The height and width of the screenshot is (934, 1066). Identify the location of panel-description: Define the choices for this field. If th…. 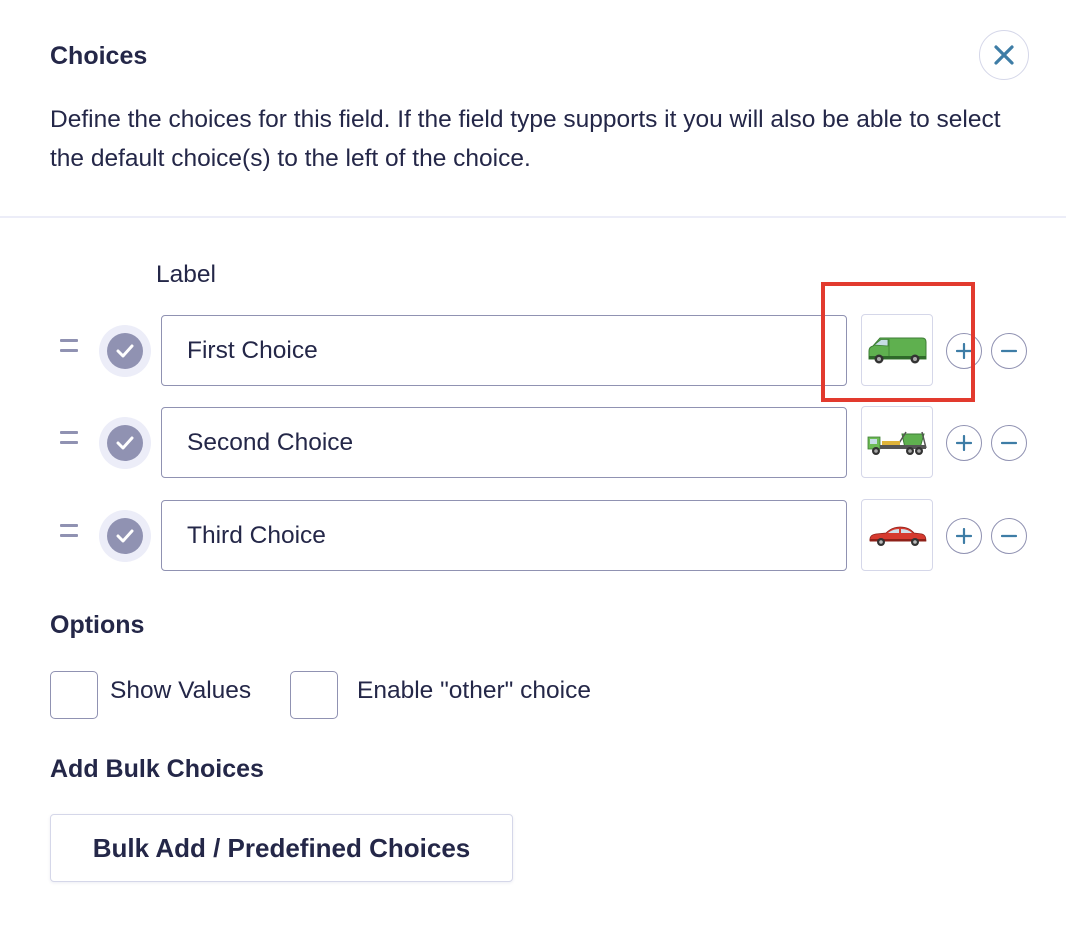
(525, 139).